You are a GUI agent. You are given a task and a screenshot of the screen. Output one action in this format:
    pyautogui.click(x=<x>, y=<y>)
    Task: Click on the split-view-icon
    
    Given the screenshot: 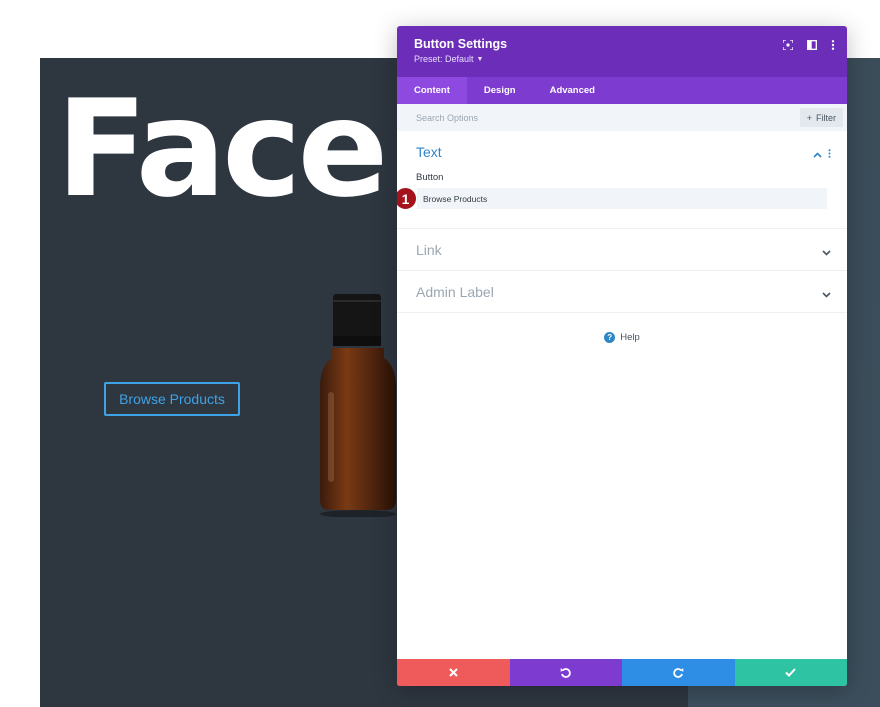 What is the action you would take?
    pyautogui.click(x=812, y=45)
    